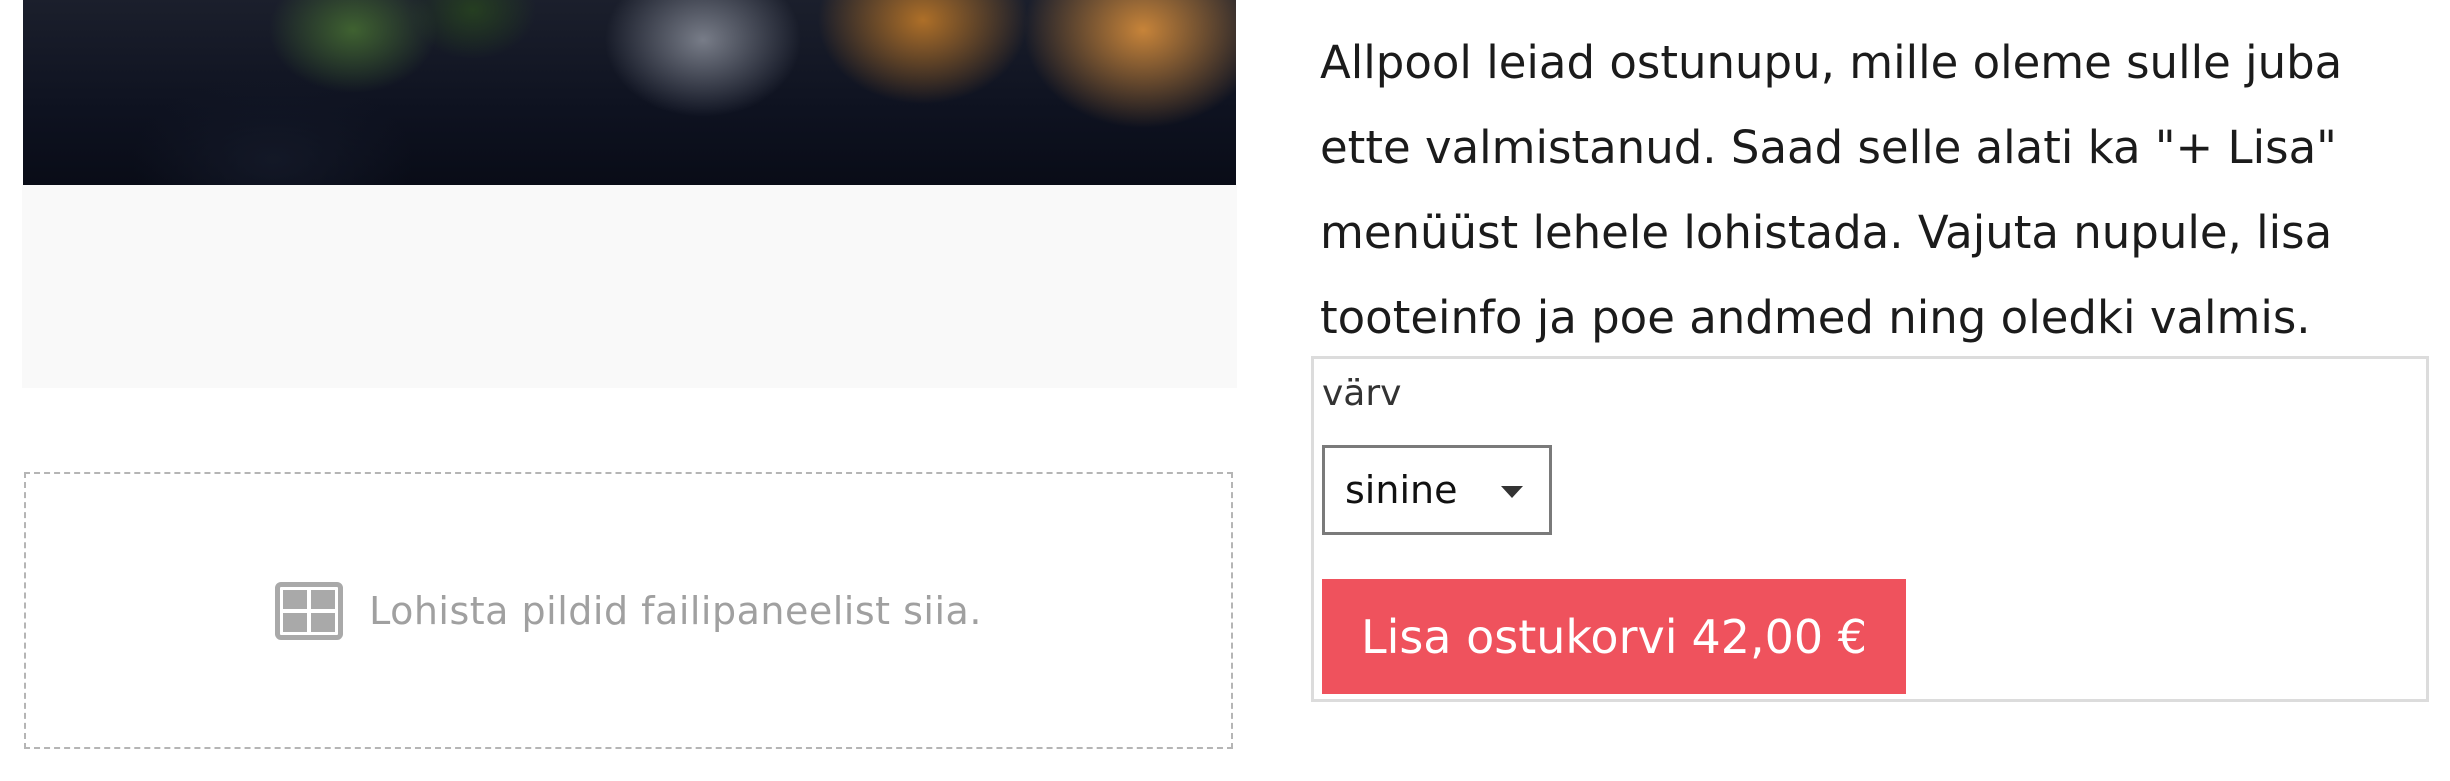  What do you see at coordinates (1519, 636) in the screenshot?
I see `add-to-cart-label: Lisa ostukorvi` at bounding box center [1519, 636].